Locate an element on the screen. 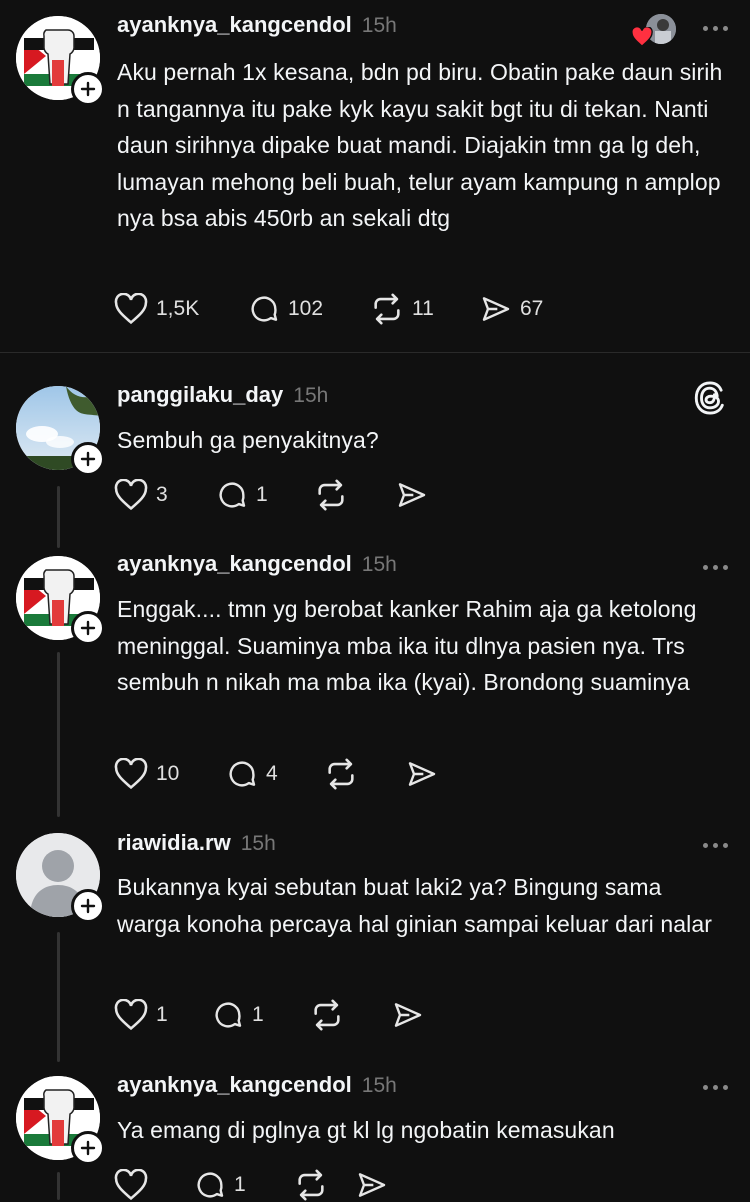 The height and width of the screenshot is (1202, 750). heart-badge-icon is located at coordinates (642, 37).